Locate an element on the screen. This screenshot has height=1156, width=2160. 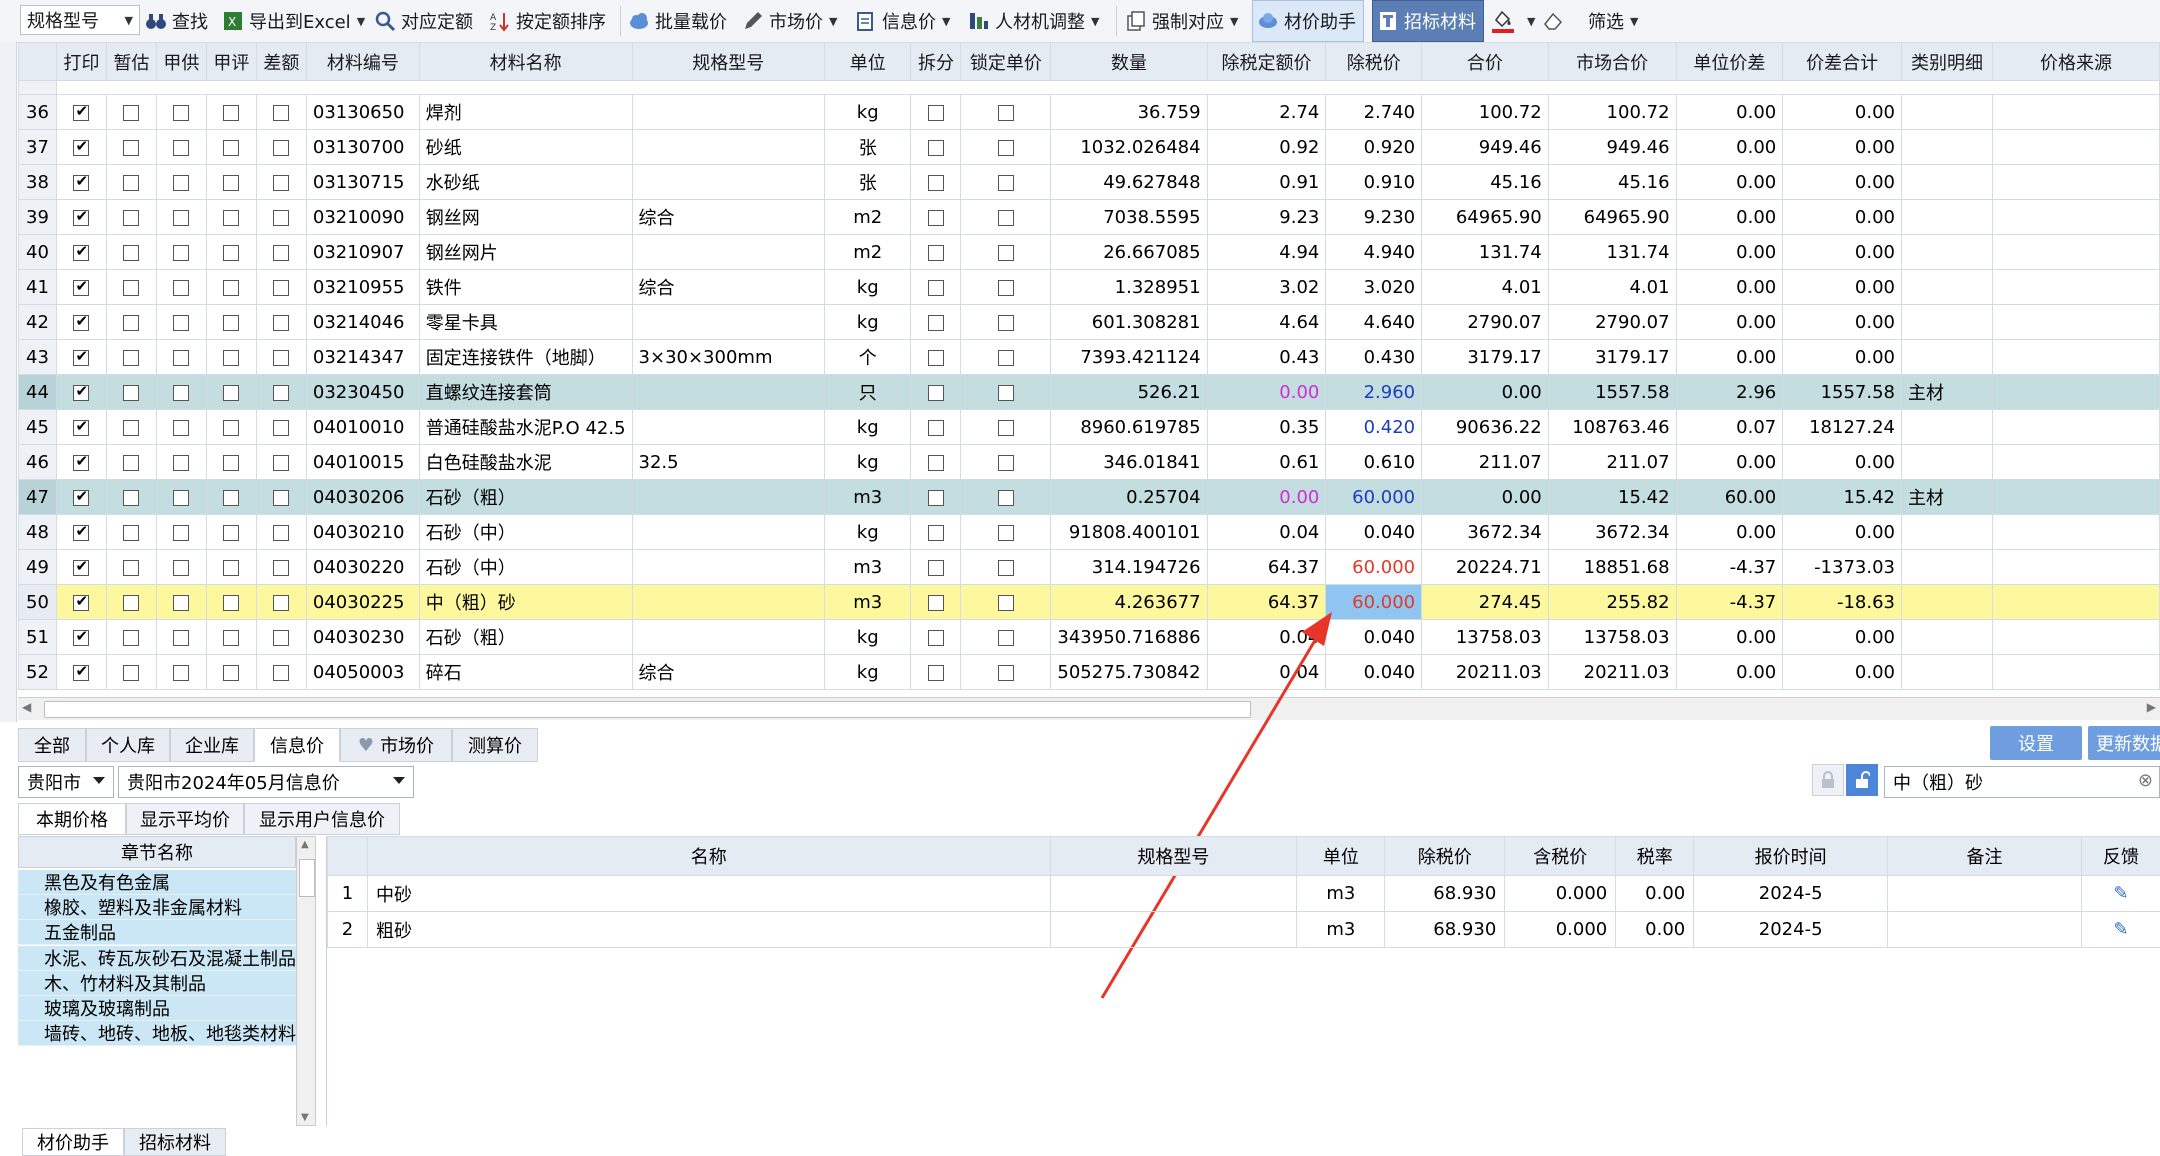
column-header: 除税定额价 is located at coordinates (1266, 61).